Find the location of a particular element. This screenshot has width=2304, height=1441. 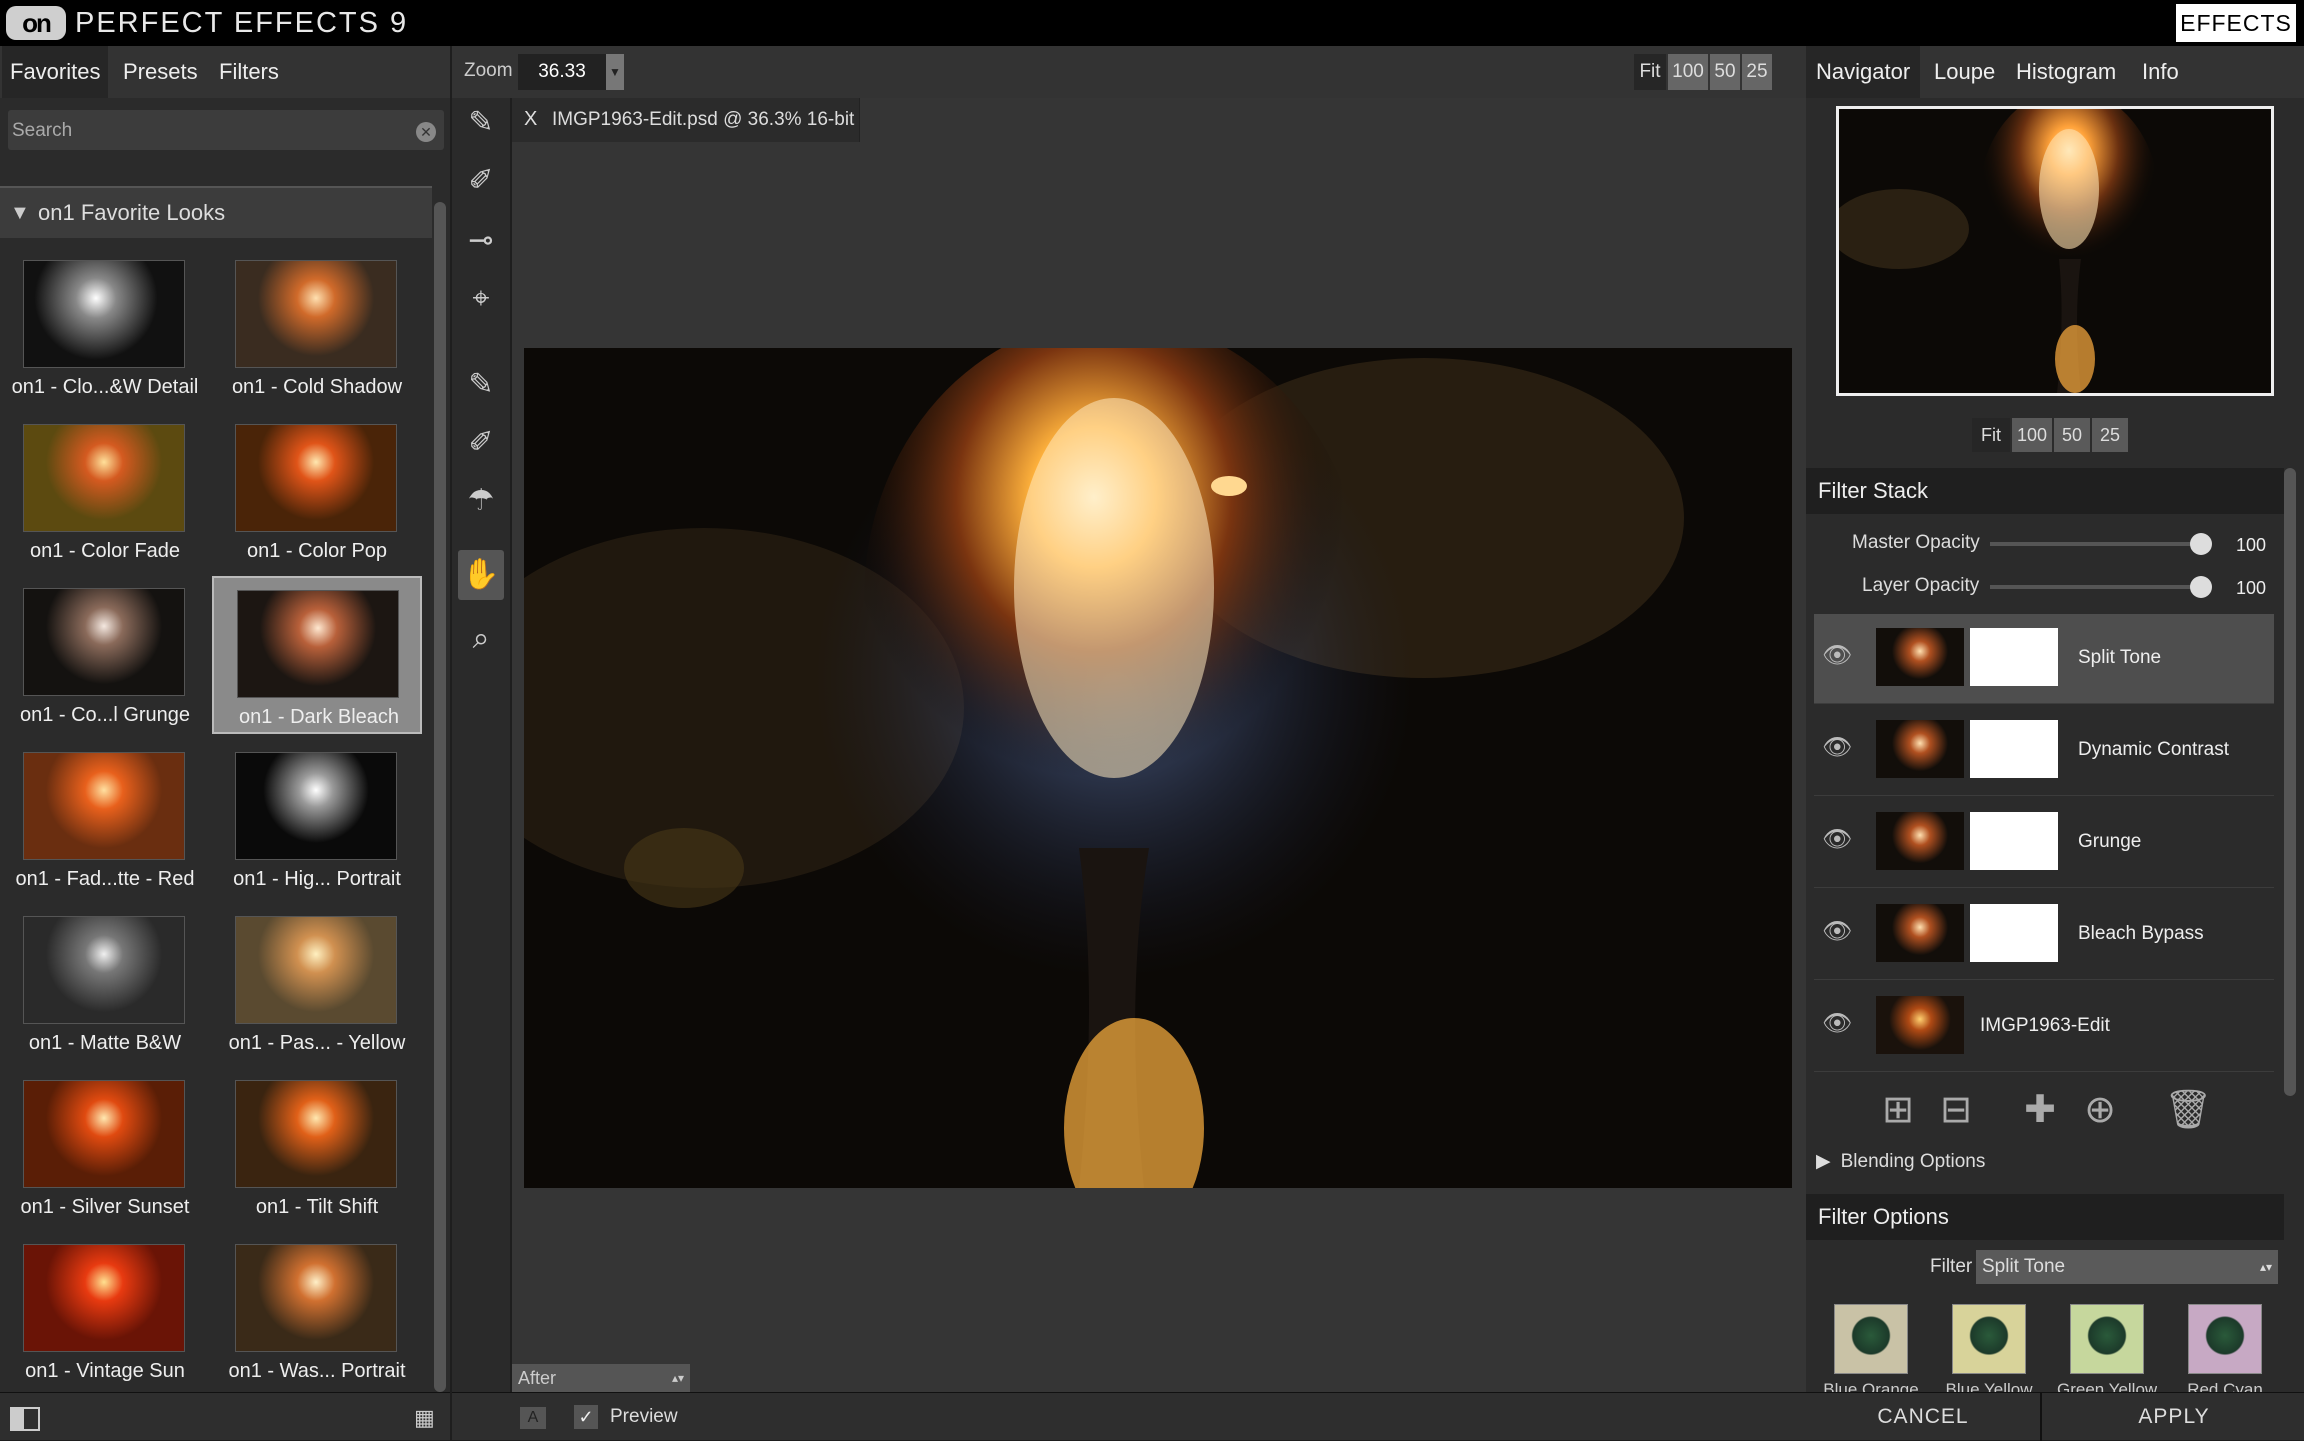

preset-item: on1 - Color Fade is located at coordinates (105, 491).